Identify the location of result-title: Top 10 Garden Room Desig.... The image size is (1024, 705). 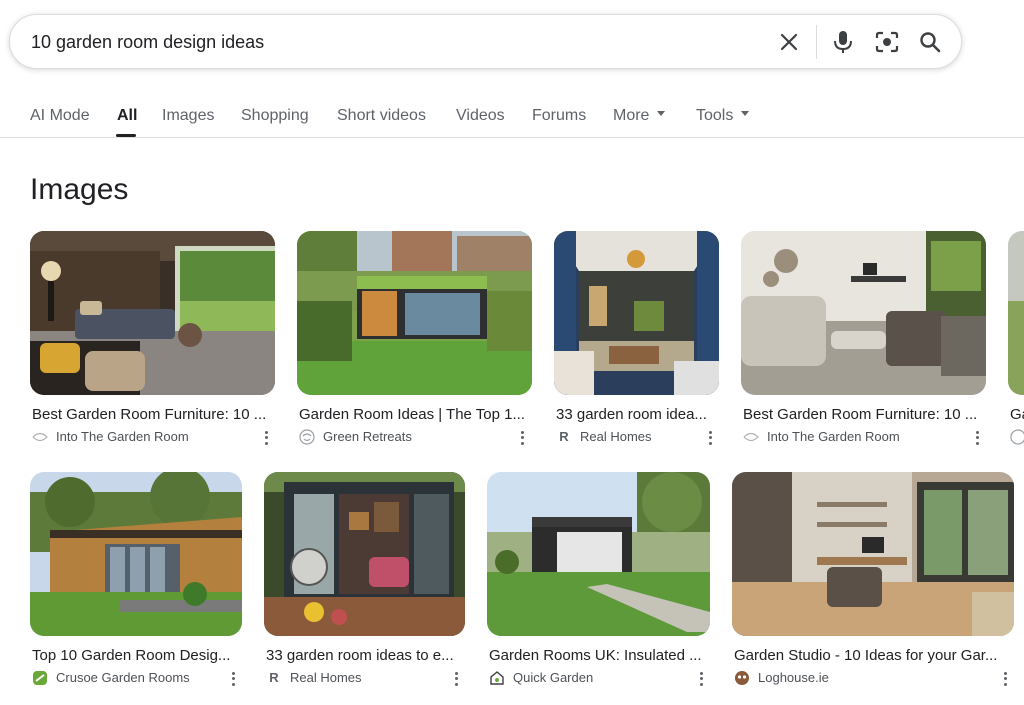
(135, 656).